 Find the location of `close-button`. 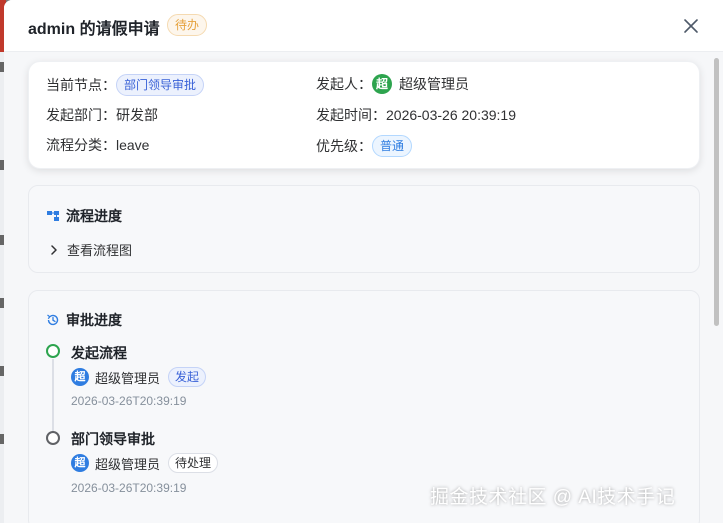

close-button is located at coordinates (691, 26).